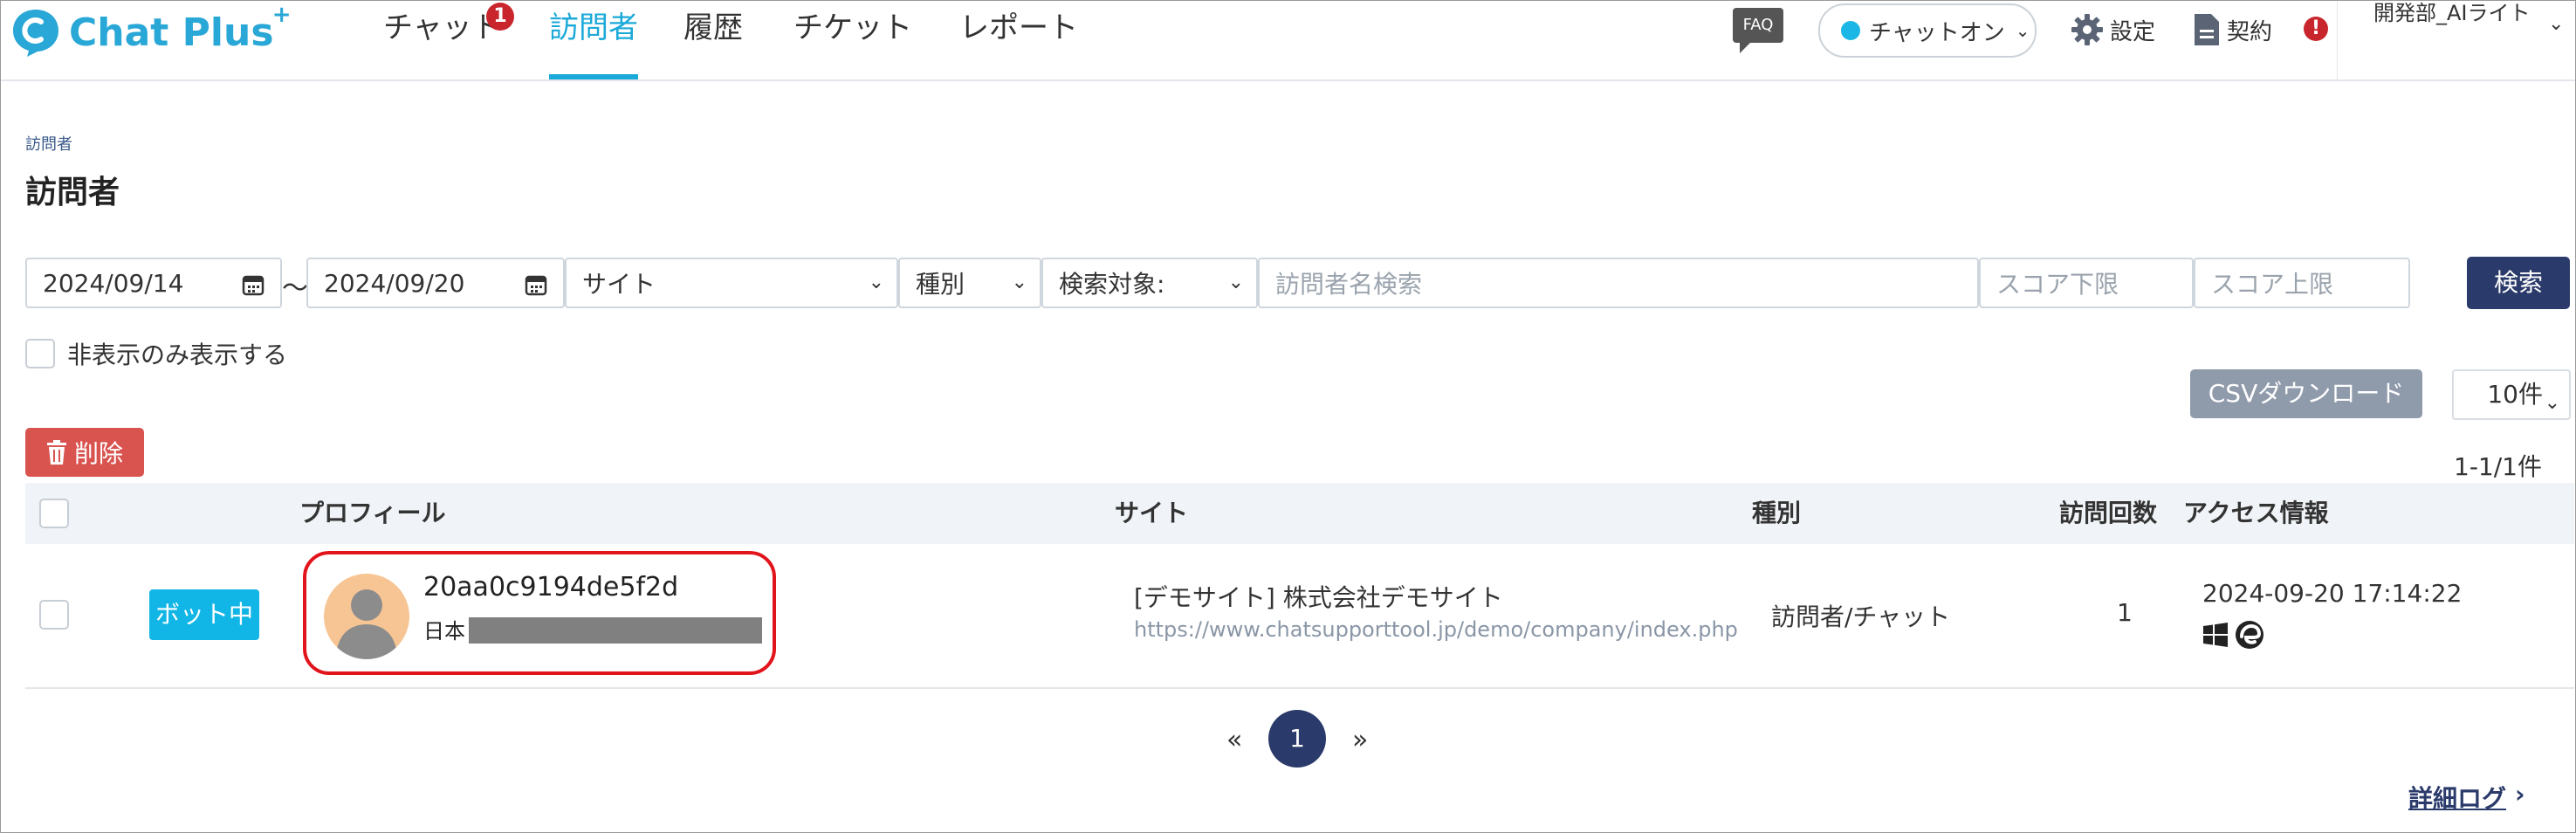 Image resolution: width=2576 pixels, height=833 pixels. What do you see at coordinates (2498, 466) in the screenshot?
I see `result-count: 1-1/1件` at bounding box center [2498, 466].